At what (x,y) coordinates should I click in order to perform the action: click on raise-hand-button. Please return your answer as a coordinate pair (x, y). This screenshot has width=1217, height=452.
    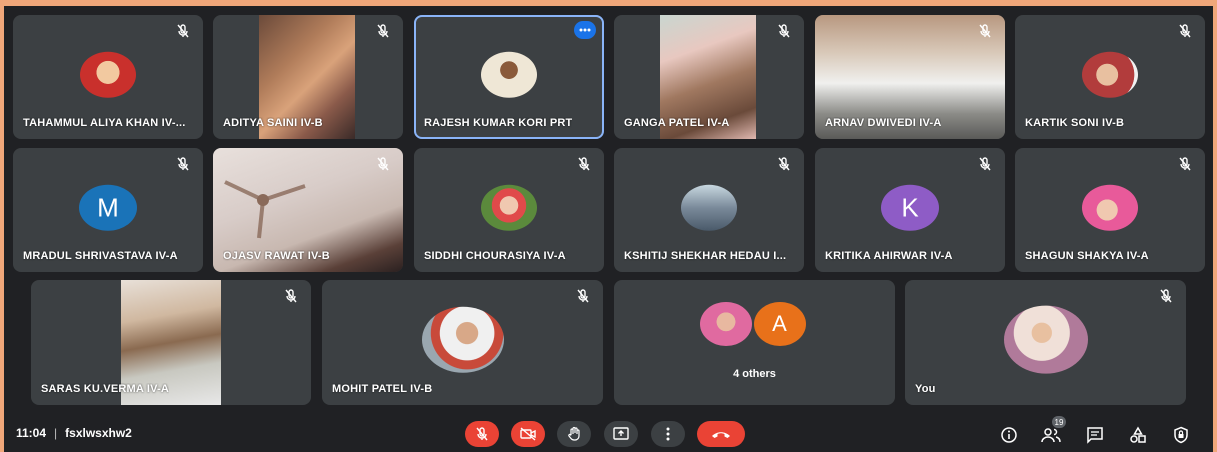
    Looking at the image, I should click on (574, 434).